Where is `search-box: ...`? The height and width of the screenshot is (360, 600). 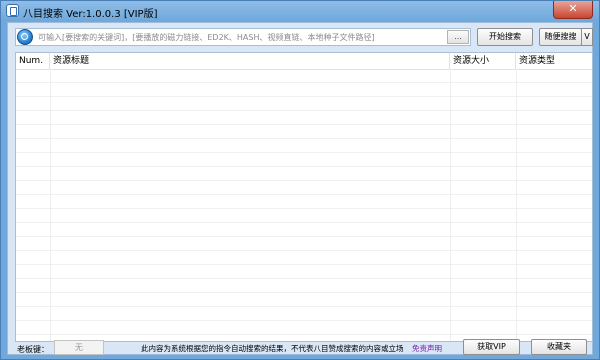
search-box: ... is located at coordinates (243, 37).